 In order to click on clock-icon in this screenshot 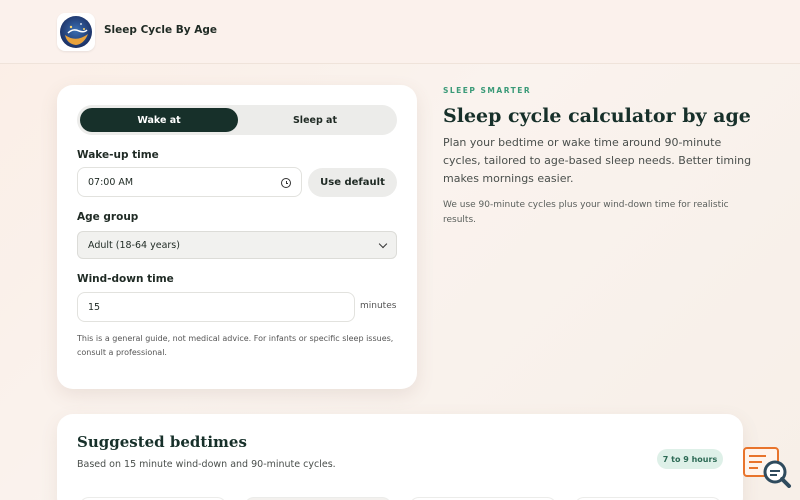, I will do `click(286, 183)`.